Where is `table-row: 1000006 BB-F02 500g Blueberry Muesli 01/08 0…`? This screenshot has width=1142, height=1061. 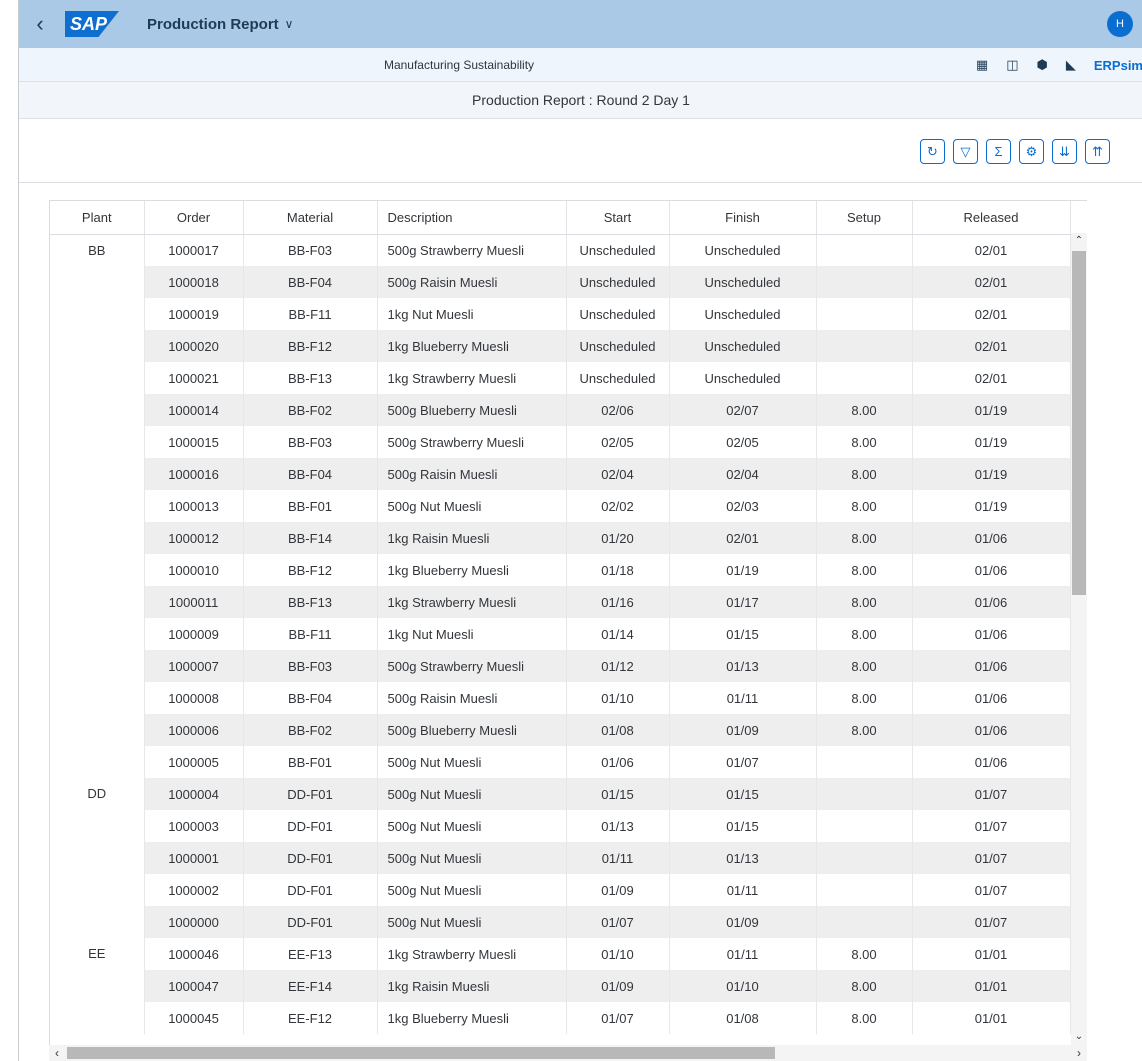
table-row: 1000006 BB-F02 500g Blueberry Muesli 01/08 0… is located at coordinates (560, 730).